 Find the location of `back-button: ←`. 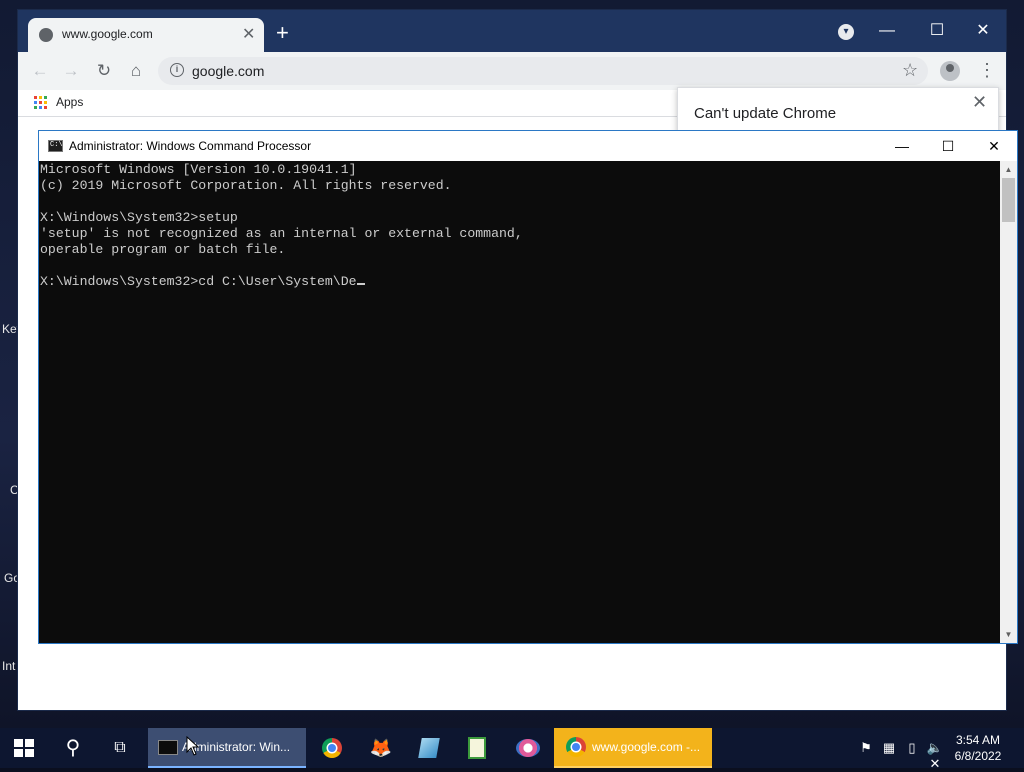

back-button: ← is located at coordinates (40, 71).